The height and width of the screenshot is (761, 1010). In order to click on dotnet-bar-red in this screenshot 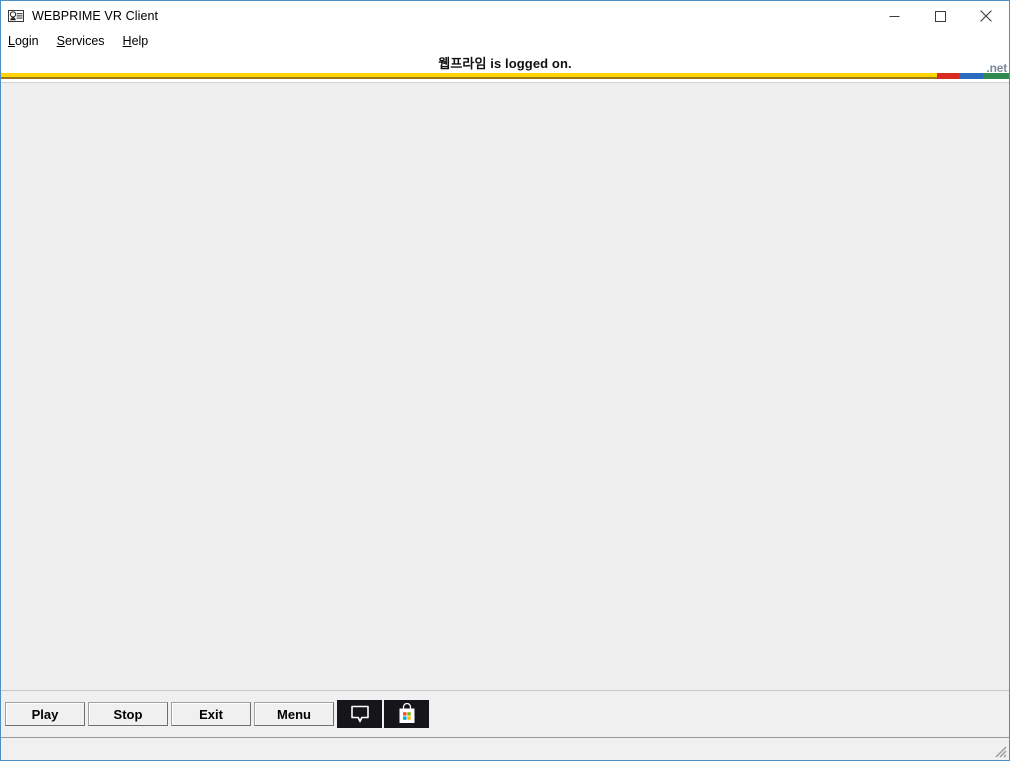, I will do `click(948, 76)`.